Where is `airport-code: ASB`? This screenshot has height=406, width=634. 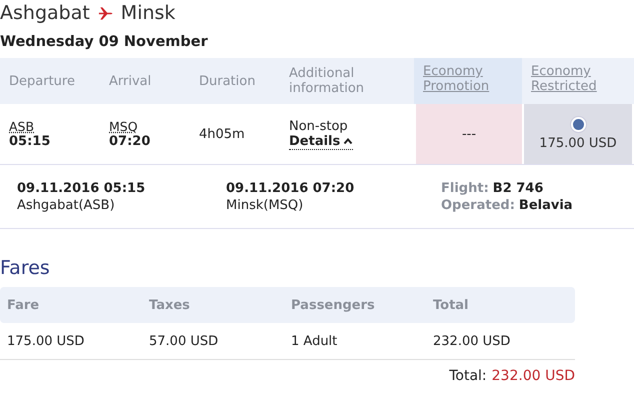
airport-code: ASB is located at coordinates (22, 126).